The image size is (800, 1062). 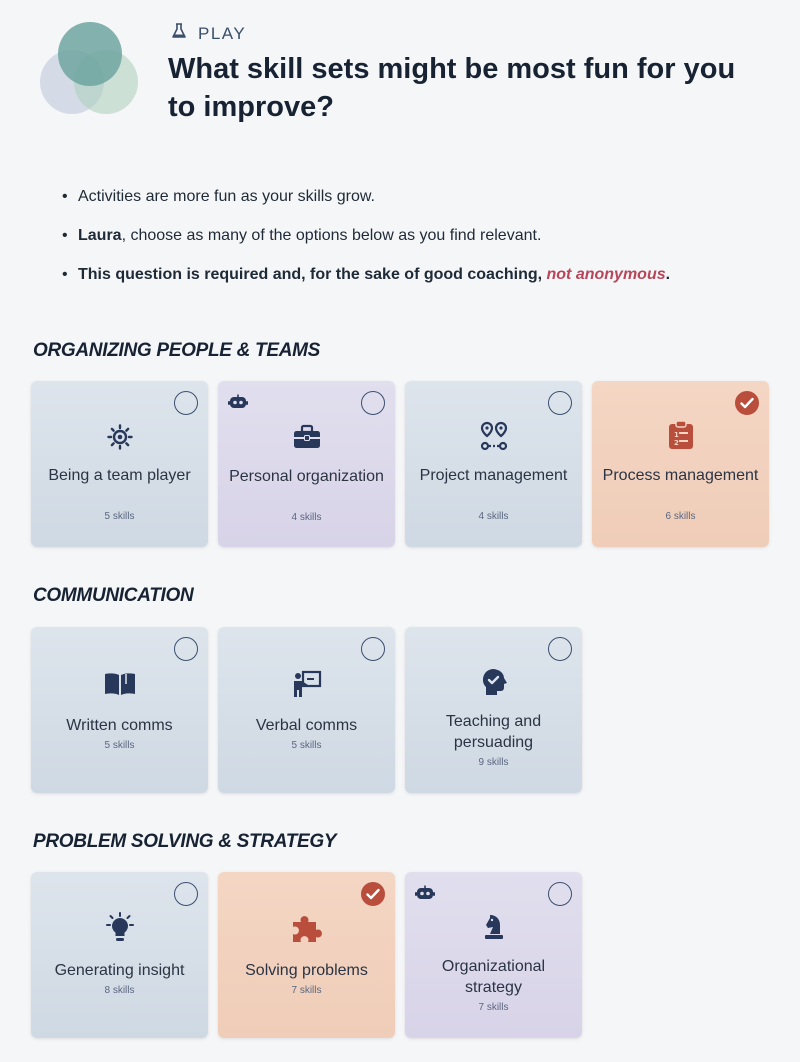 I want to click on card-label: Solving problems, so click(x=306, y=970).